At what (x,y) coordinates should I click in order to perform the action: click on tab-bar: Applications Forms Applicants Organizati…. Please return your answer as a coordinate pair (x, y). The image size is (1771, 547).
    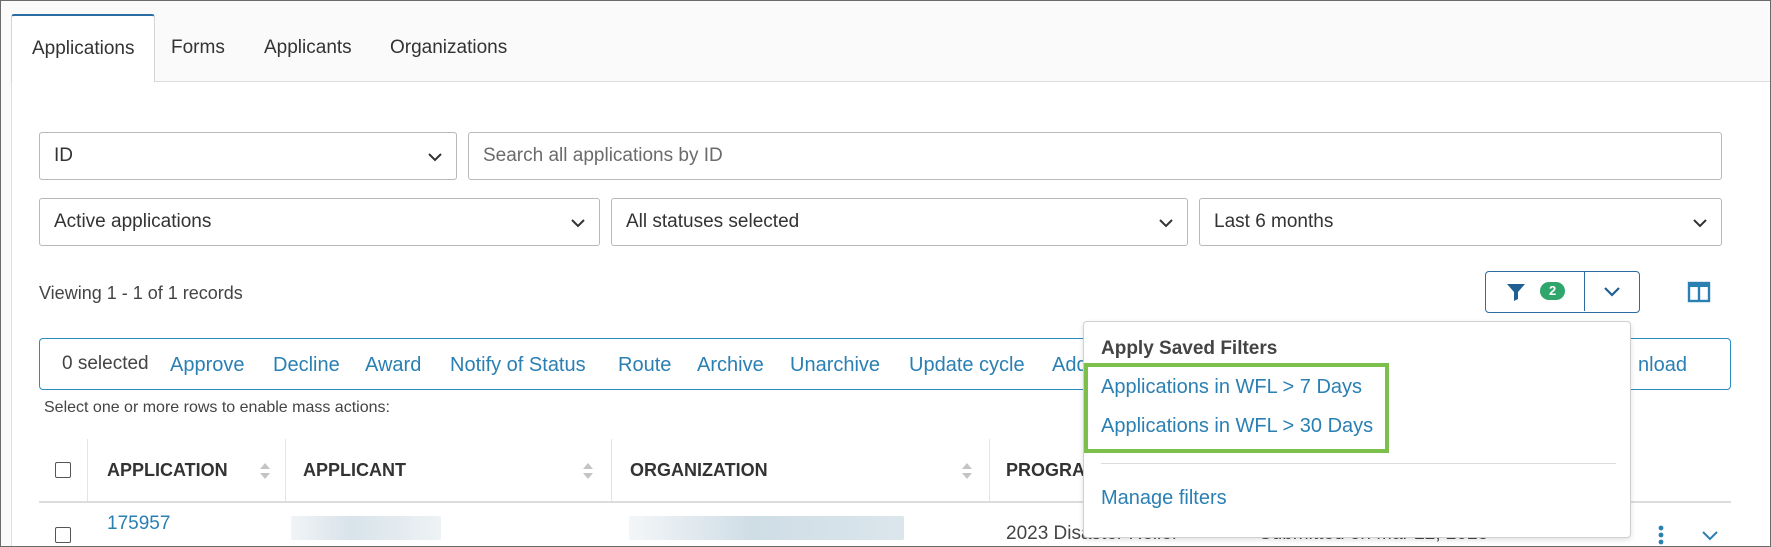
    Looking at the image, I should click on (890, 48).